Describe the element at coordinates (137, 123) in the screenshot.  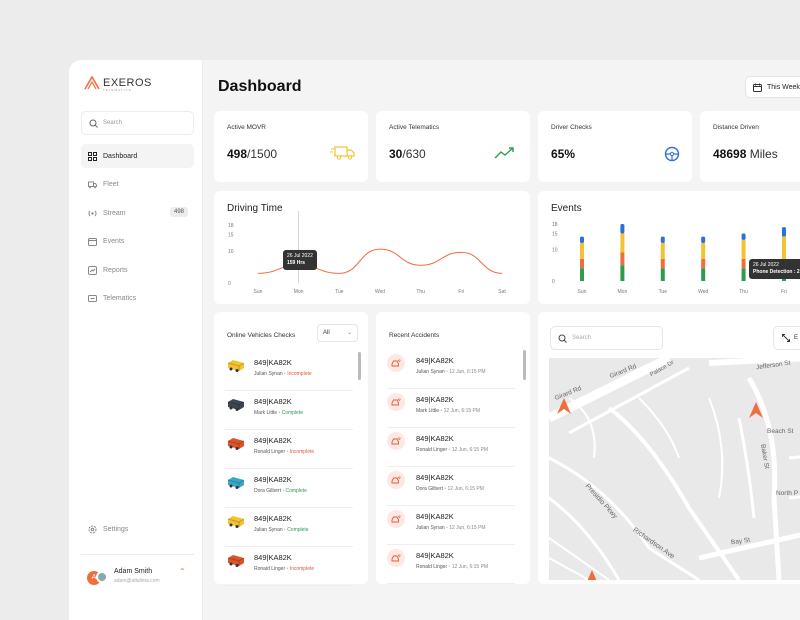
I see `sidebar-search-input: Search` at that location.